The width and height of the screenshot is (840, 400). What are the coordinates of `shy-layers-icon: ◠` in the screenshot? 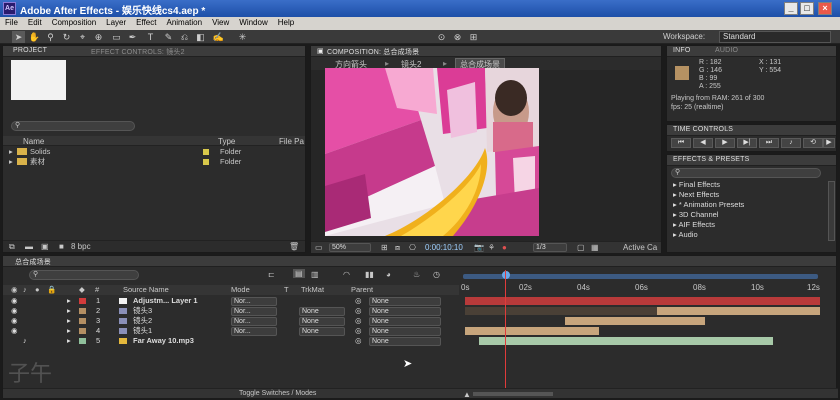 It's located at (346, 274).